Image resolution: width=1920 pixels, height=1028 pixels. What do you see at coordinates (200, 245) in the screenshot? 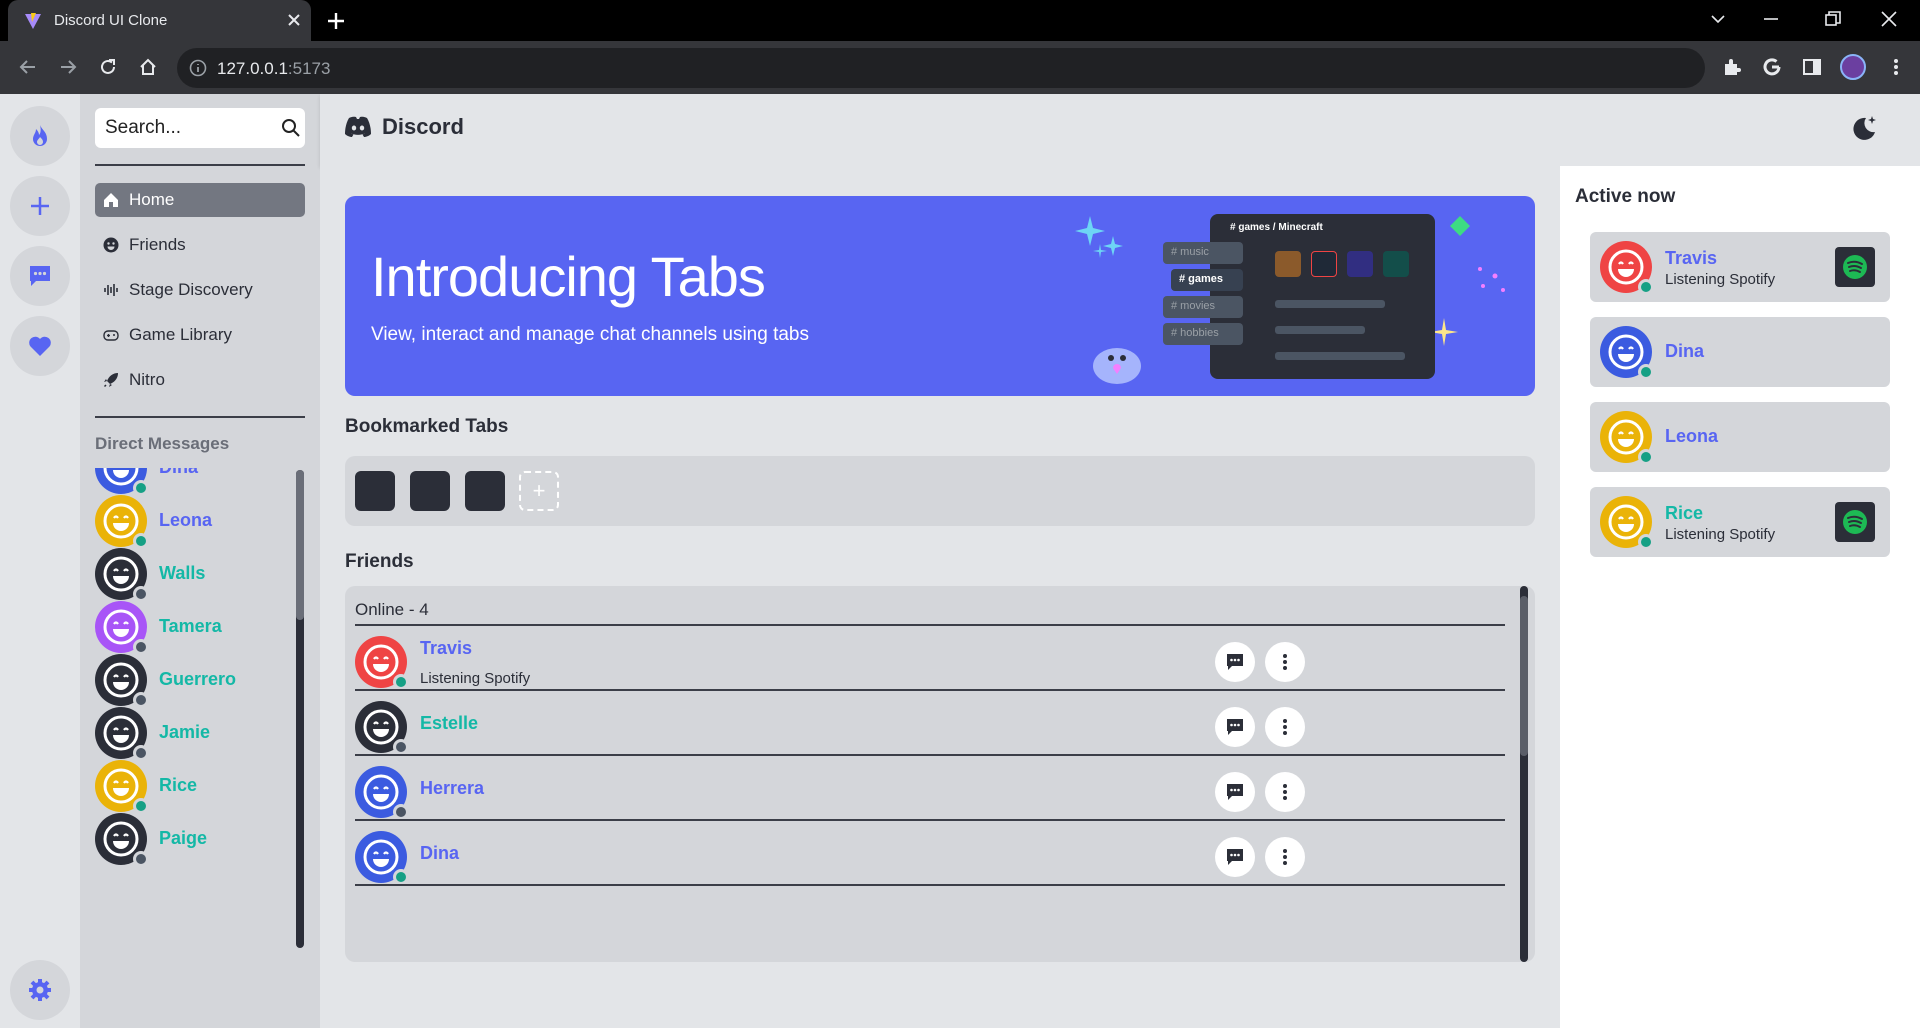
I see `sidebar-item-friends: Friends` at bounding box center [200, 245].